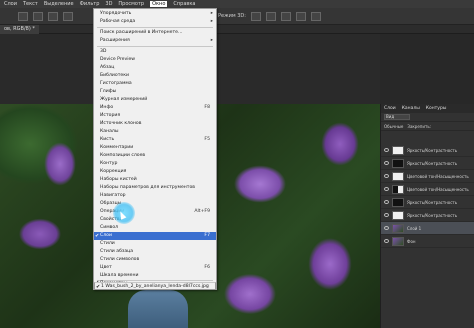 This screenshot has width=474, height=328. What do you see at coordinates (155, 92) in the screenshot?
I see `menu-item-glyphs: Глифы` at bounding box center [155, 92].